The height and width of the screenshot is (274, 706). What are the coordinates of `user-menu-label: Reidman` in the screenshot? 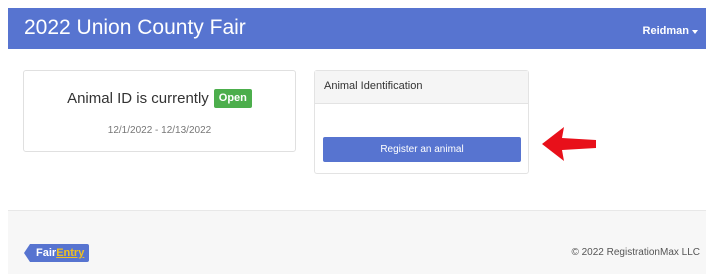 It's located at (665, 31).